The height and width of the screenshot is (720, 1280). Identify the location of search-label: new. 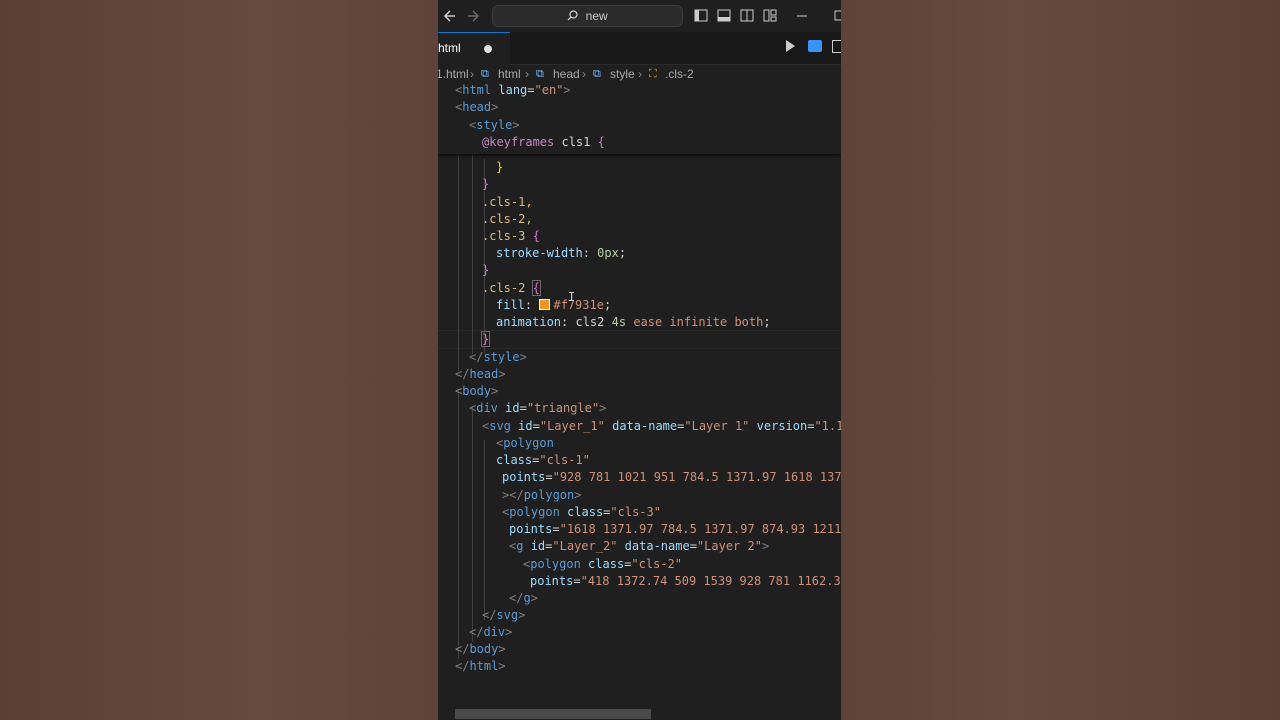
(596, 16).